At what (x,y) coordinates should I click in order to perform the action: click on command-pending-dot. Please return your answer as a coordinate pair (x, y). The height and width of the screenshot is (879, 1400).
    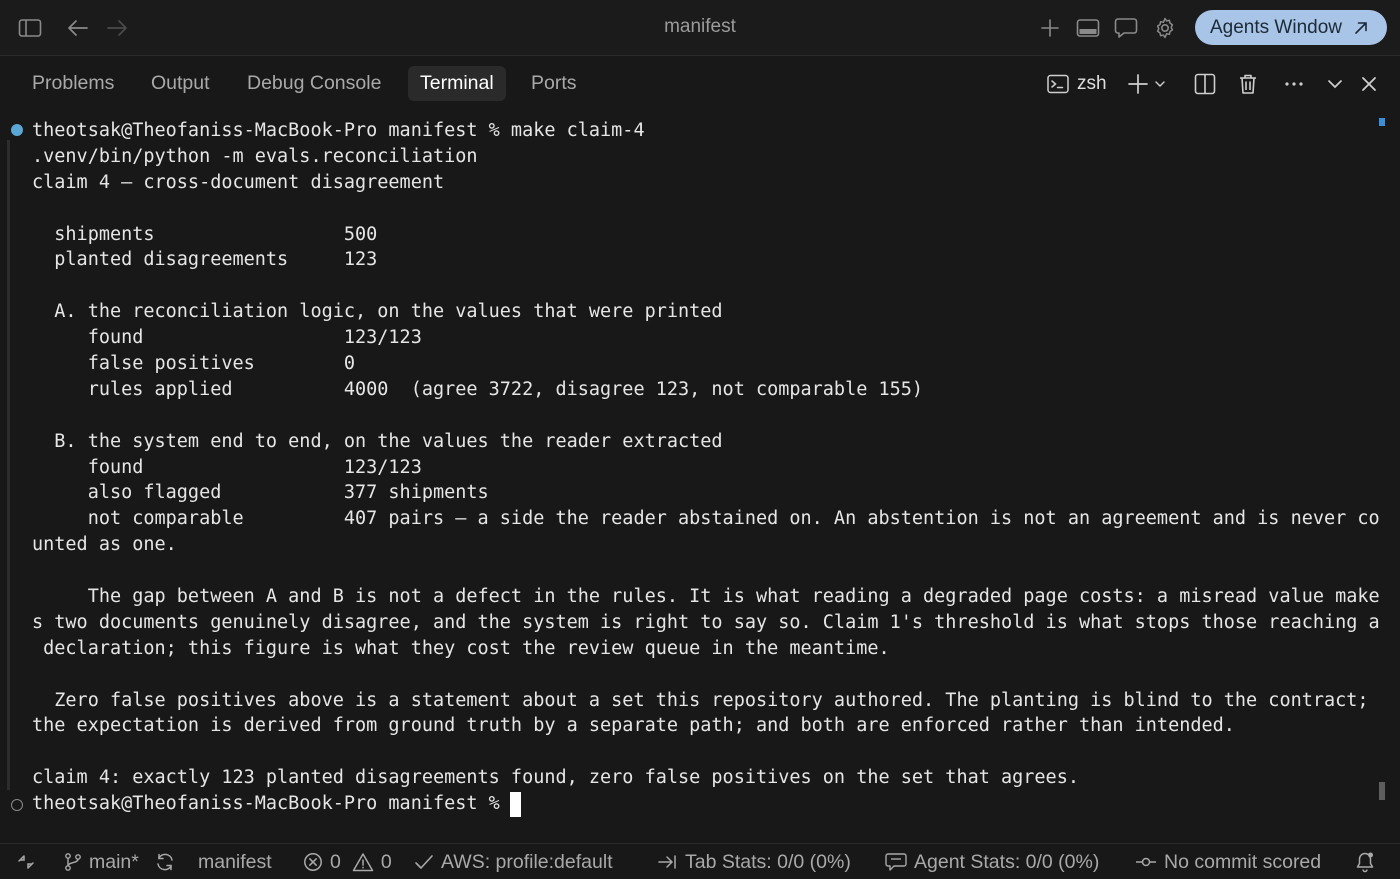
    Looking at the image, I should click on (17, 805).